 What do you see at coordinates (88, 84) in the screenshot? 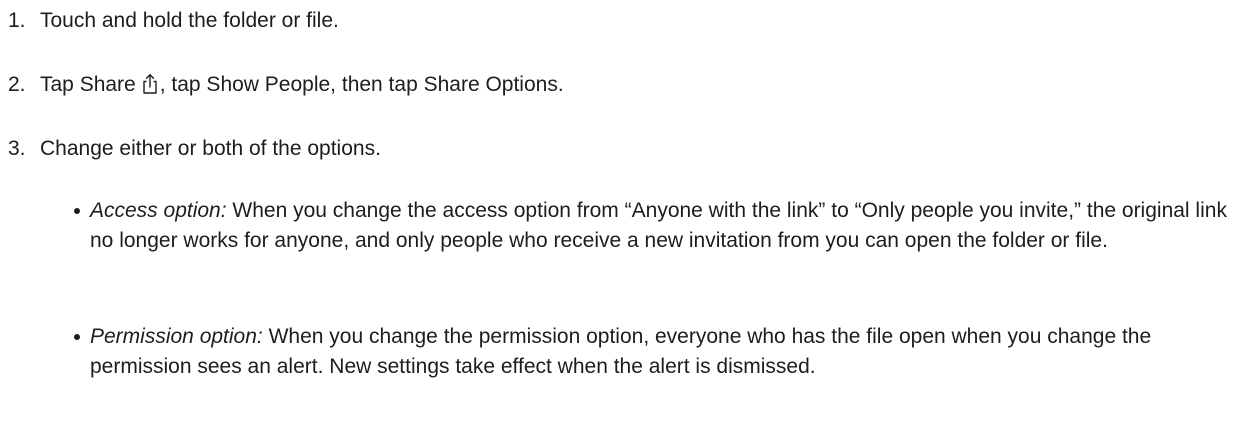
I see `step-text-before-icon: Tap Share` at bounding box center [88, 84].